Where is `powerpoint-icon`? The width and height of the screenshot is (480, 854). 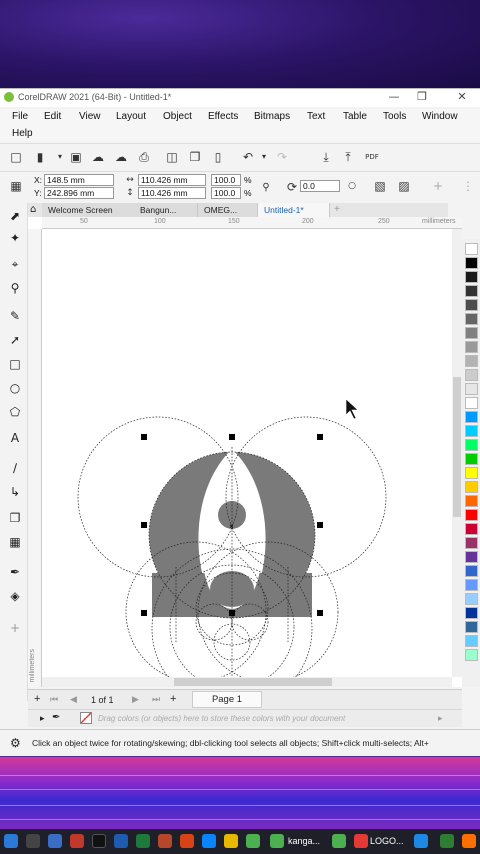
powerpoint-icon is located at coordinates (165, 841).